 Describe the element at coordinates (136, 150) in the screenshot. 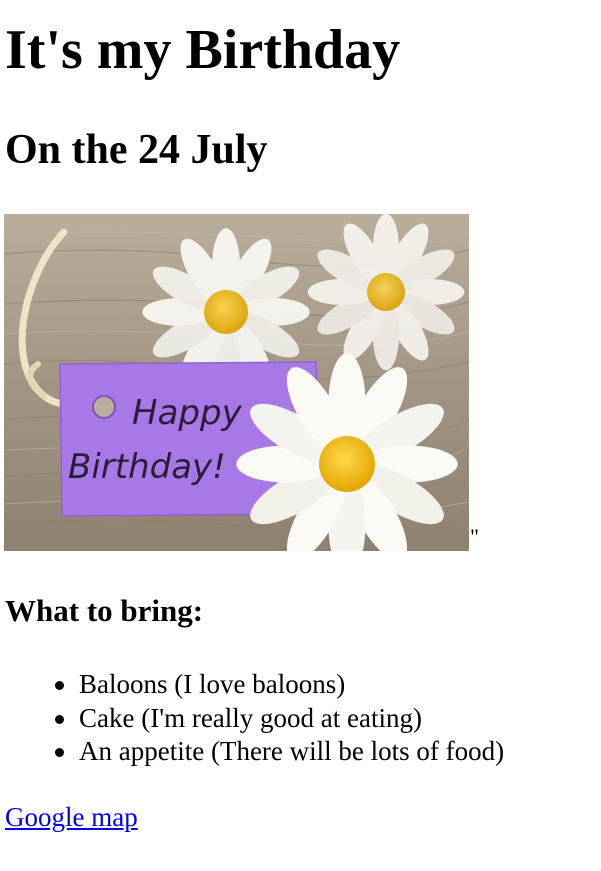

I see `date-heading: On the 24 July` at that location.